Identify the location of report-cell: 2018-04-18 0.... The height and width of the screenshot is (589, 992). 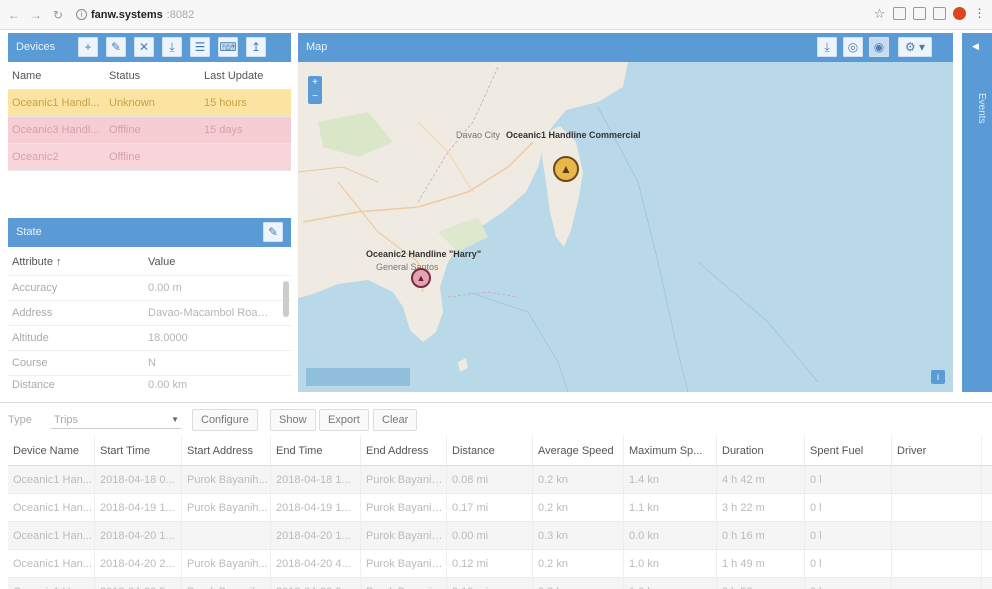
(138, 479).